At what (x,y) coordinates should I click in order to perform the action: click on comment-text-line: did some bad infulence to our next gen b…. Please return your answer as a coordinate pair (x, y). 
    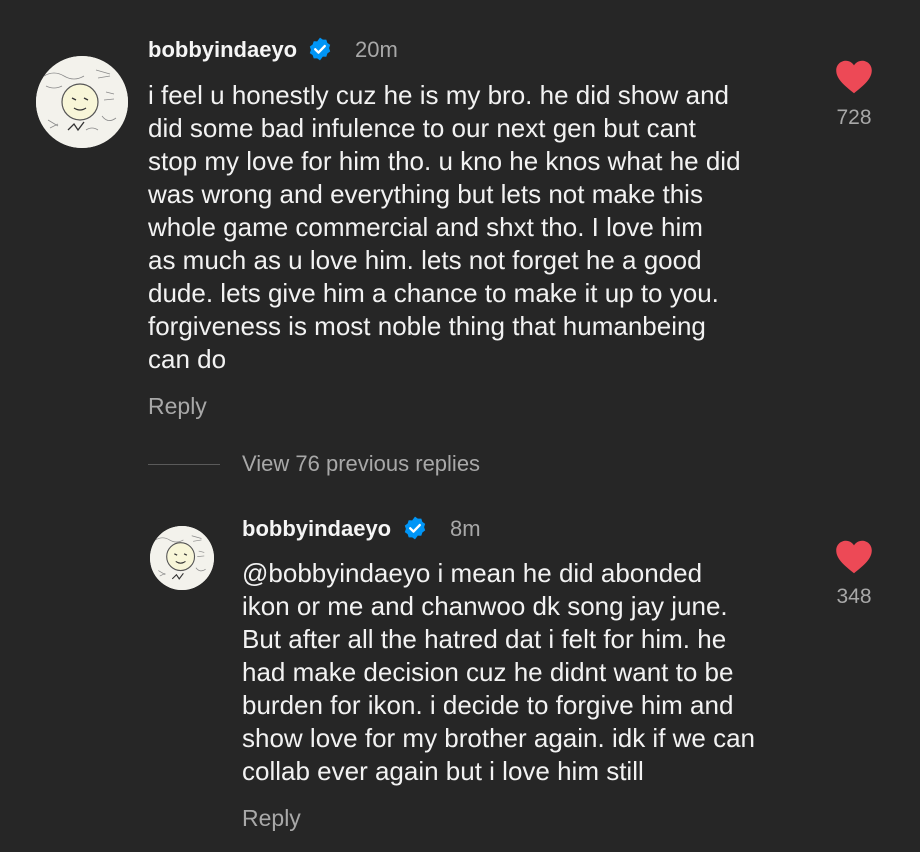
    Looking at the image, I should click on (422, 128).